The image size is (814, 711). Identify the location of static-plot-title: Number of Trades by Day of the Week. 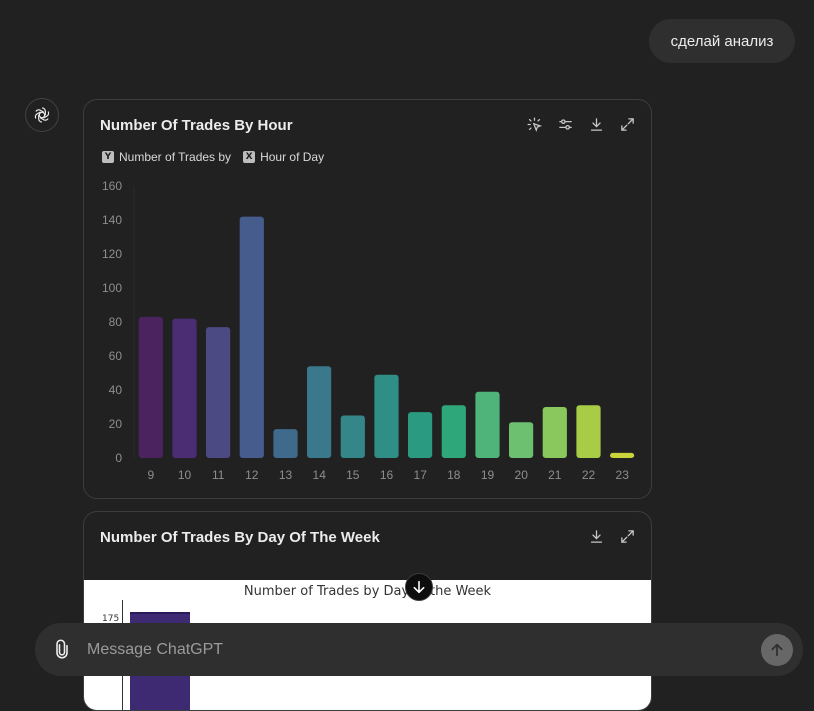
(367, 591).